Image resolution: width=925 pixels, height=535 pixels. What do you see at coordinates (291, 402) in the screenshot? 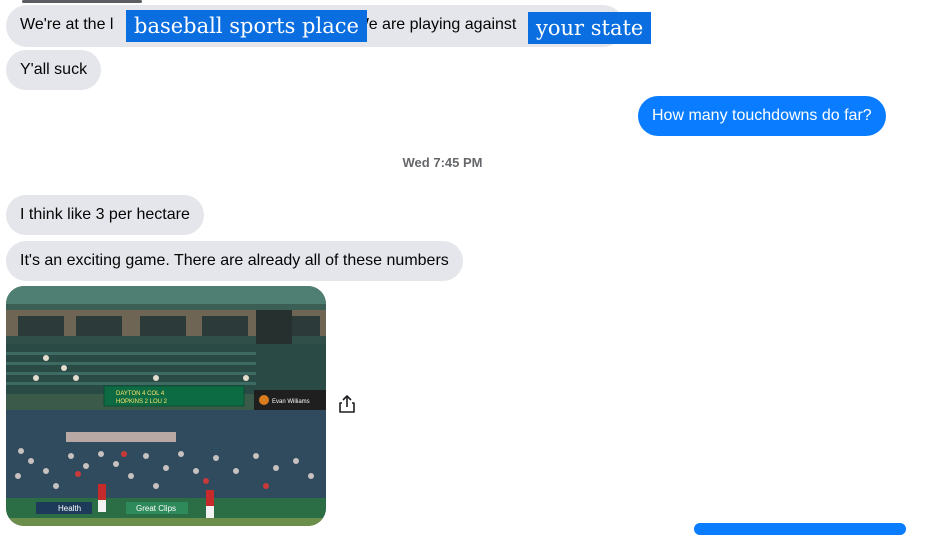
I see `sponsor-sign: Evan Williams` at bounding box center [291, 402].